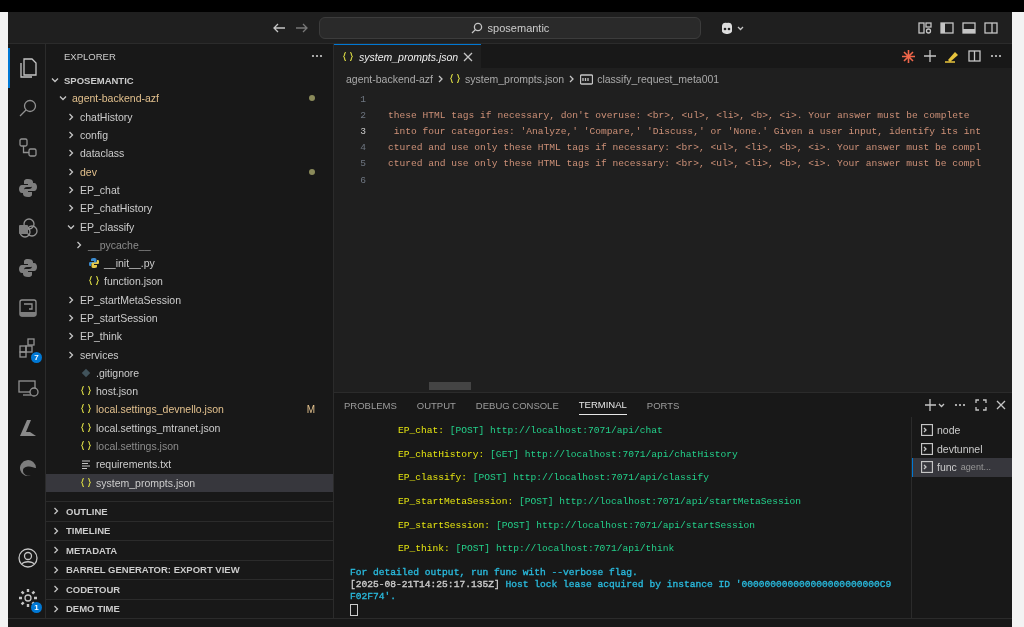 Image resolution: width=1024 pixels, height=627 pixels. Describe the element at coordinates (981, 405) in the screenshot. I see `maximize-icon` at that location.